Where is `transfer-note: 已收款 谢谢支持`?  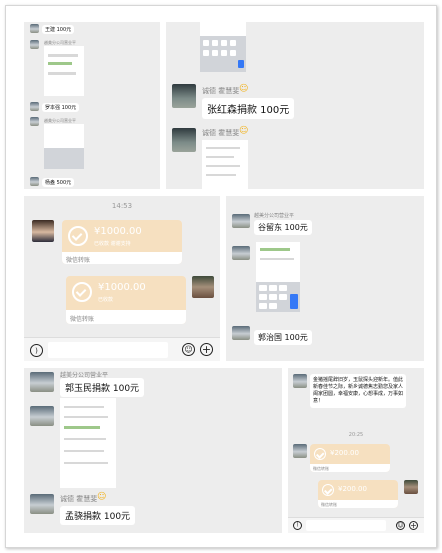 transfer-note: 已收款 谢谢支持 is located at coordinates (112, 244).